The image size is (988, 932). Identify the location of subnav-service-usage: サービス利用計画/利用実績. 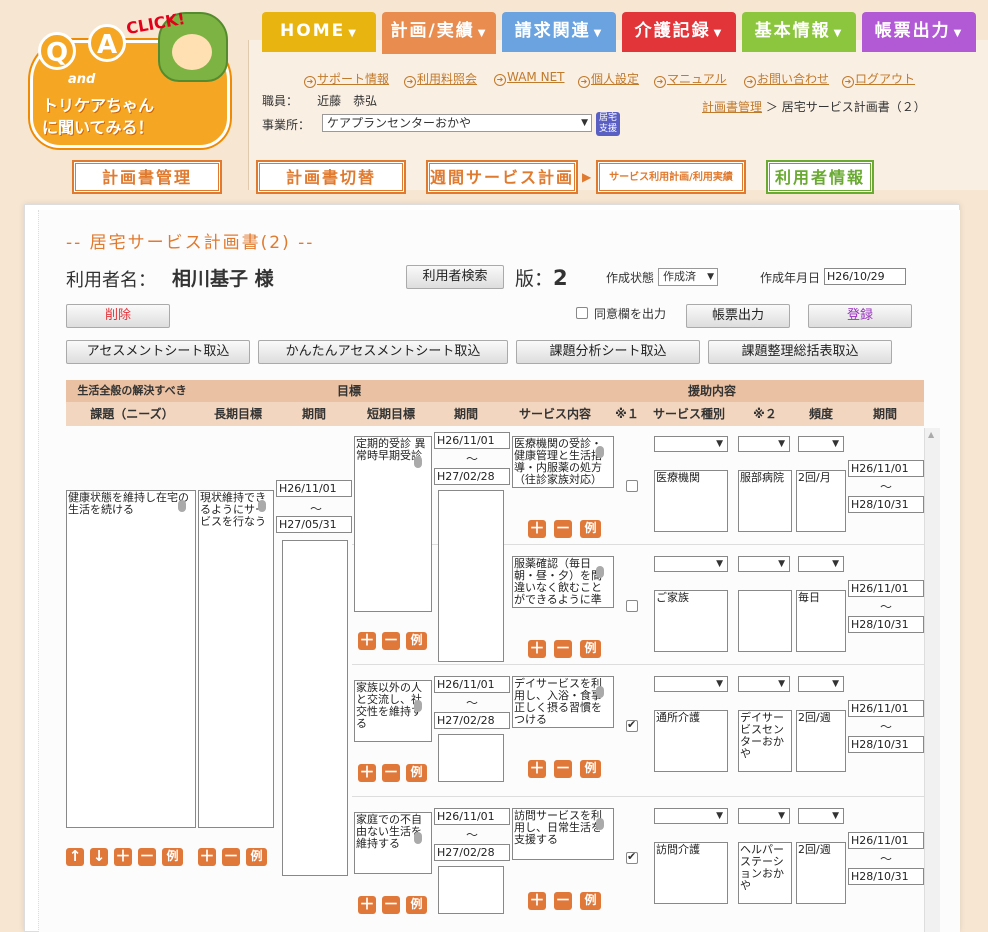
(671, 177).